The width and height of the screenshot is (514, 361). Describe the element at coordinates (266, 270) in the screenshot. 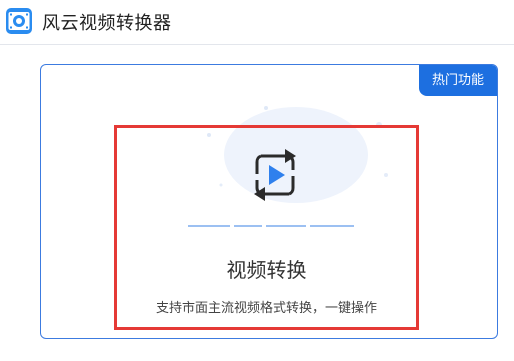

I see `feature-title: 视频转换` at that location.